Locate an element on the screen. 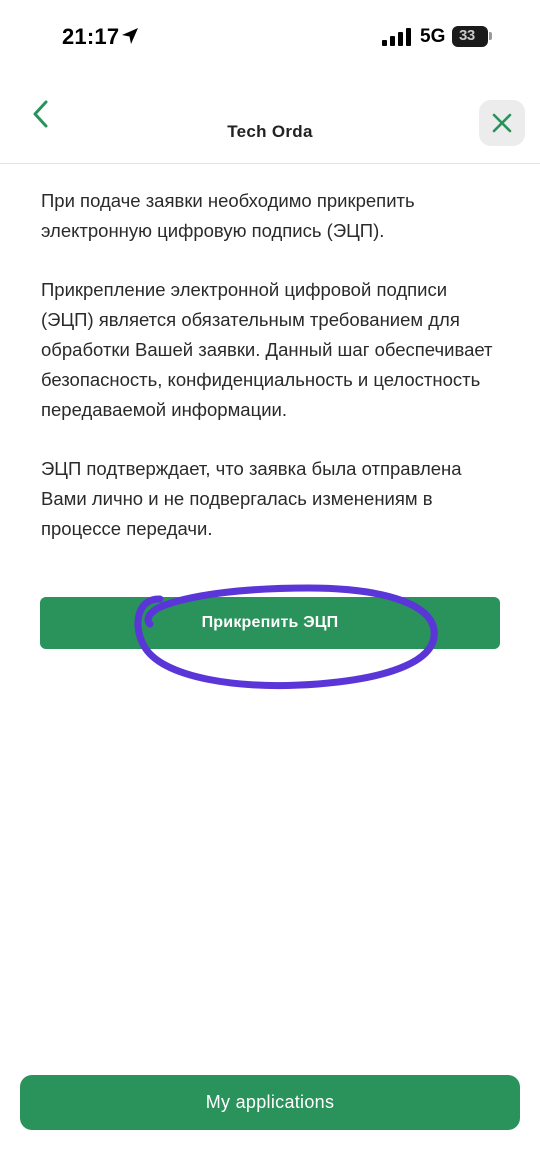  network-type: 5G is located at coordinates (433, 36).